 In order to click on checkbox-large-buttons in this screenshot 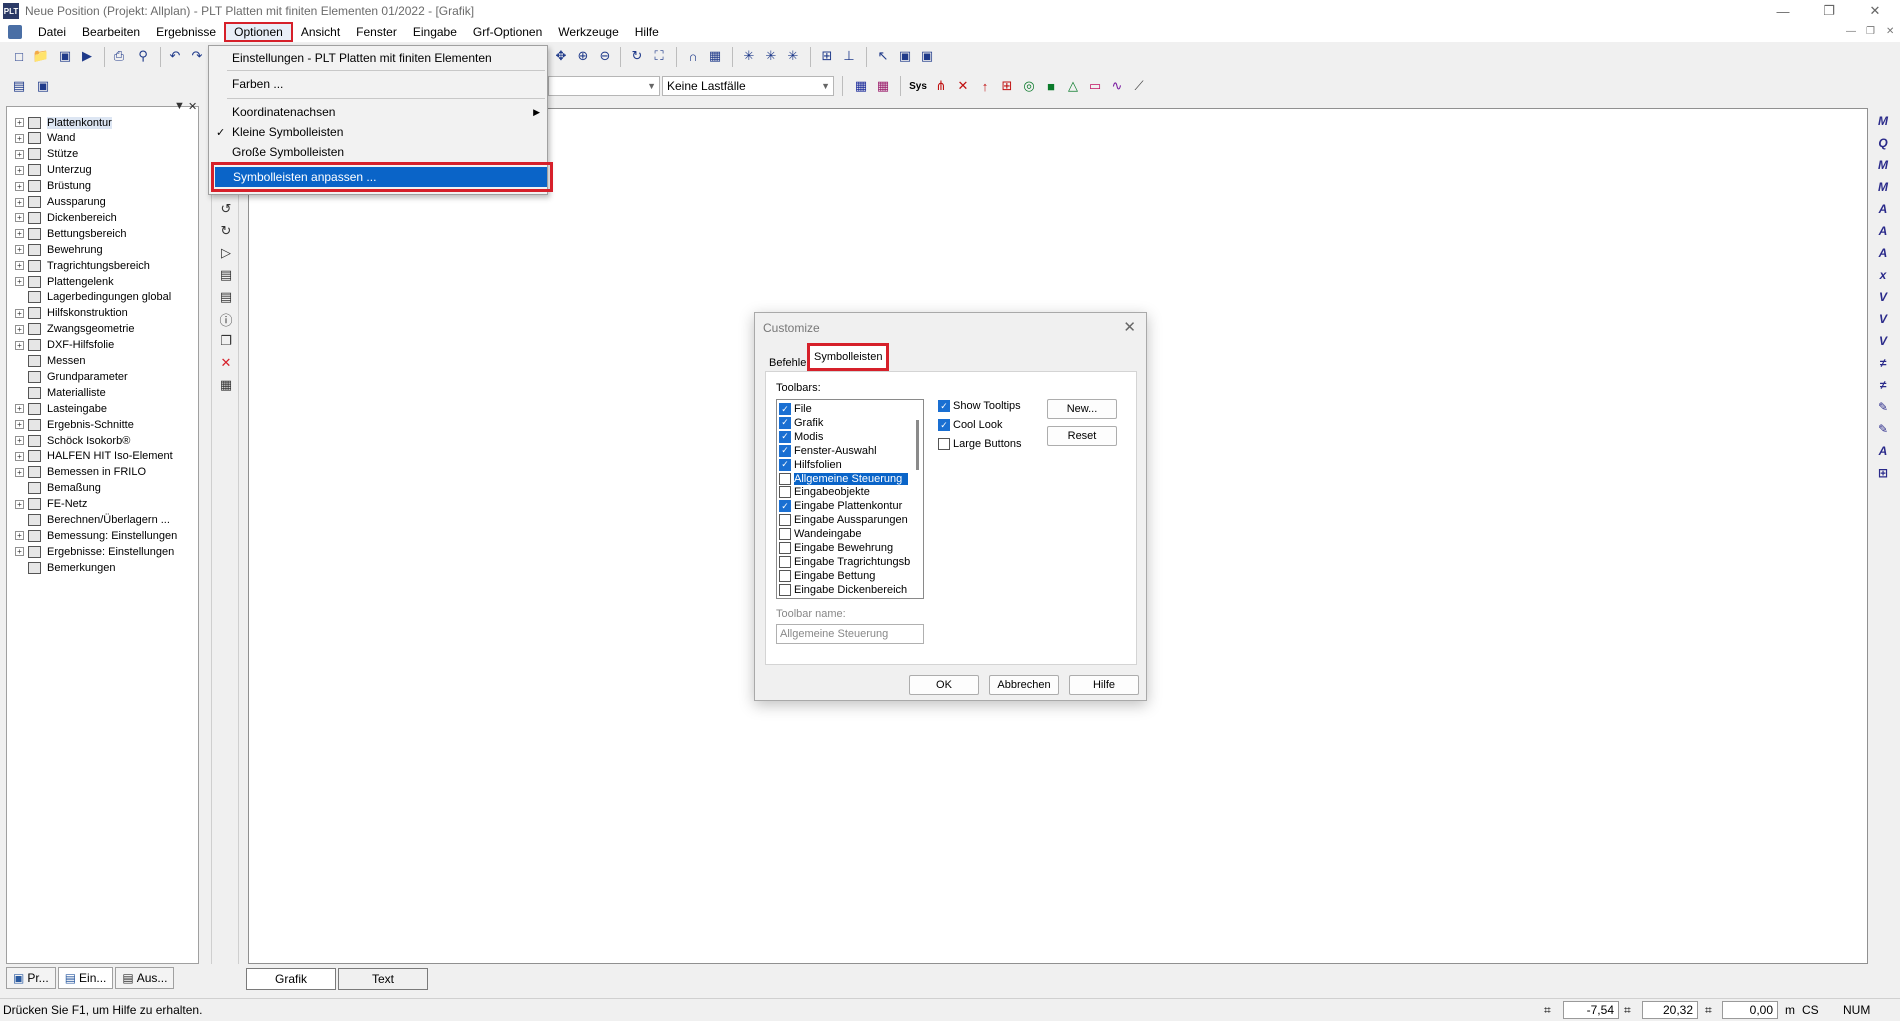, I will do `click(944, 444)`.